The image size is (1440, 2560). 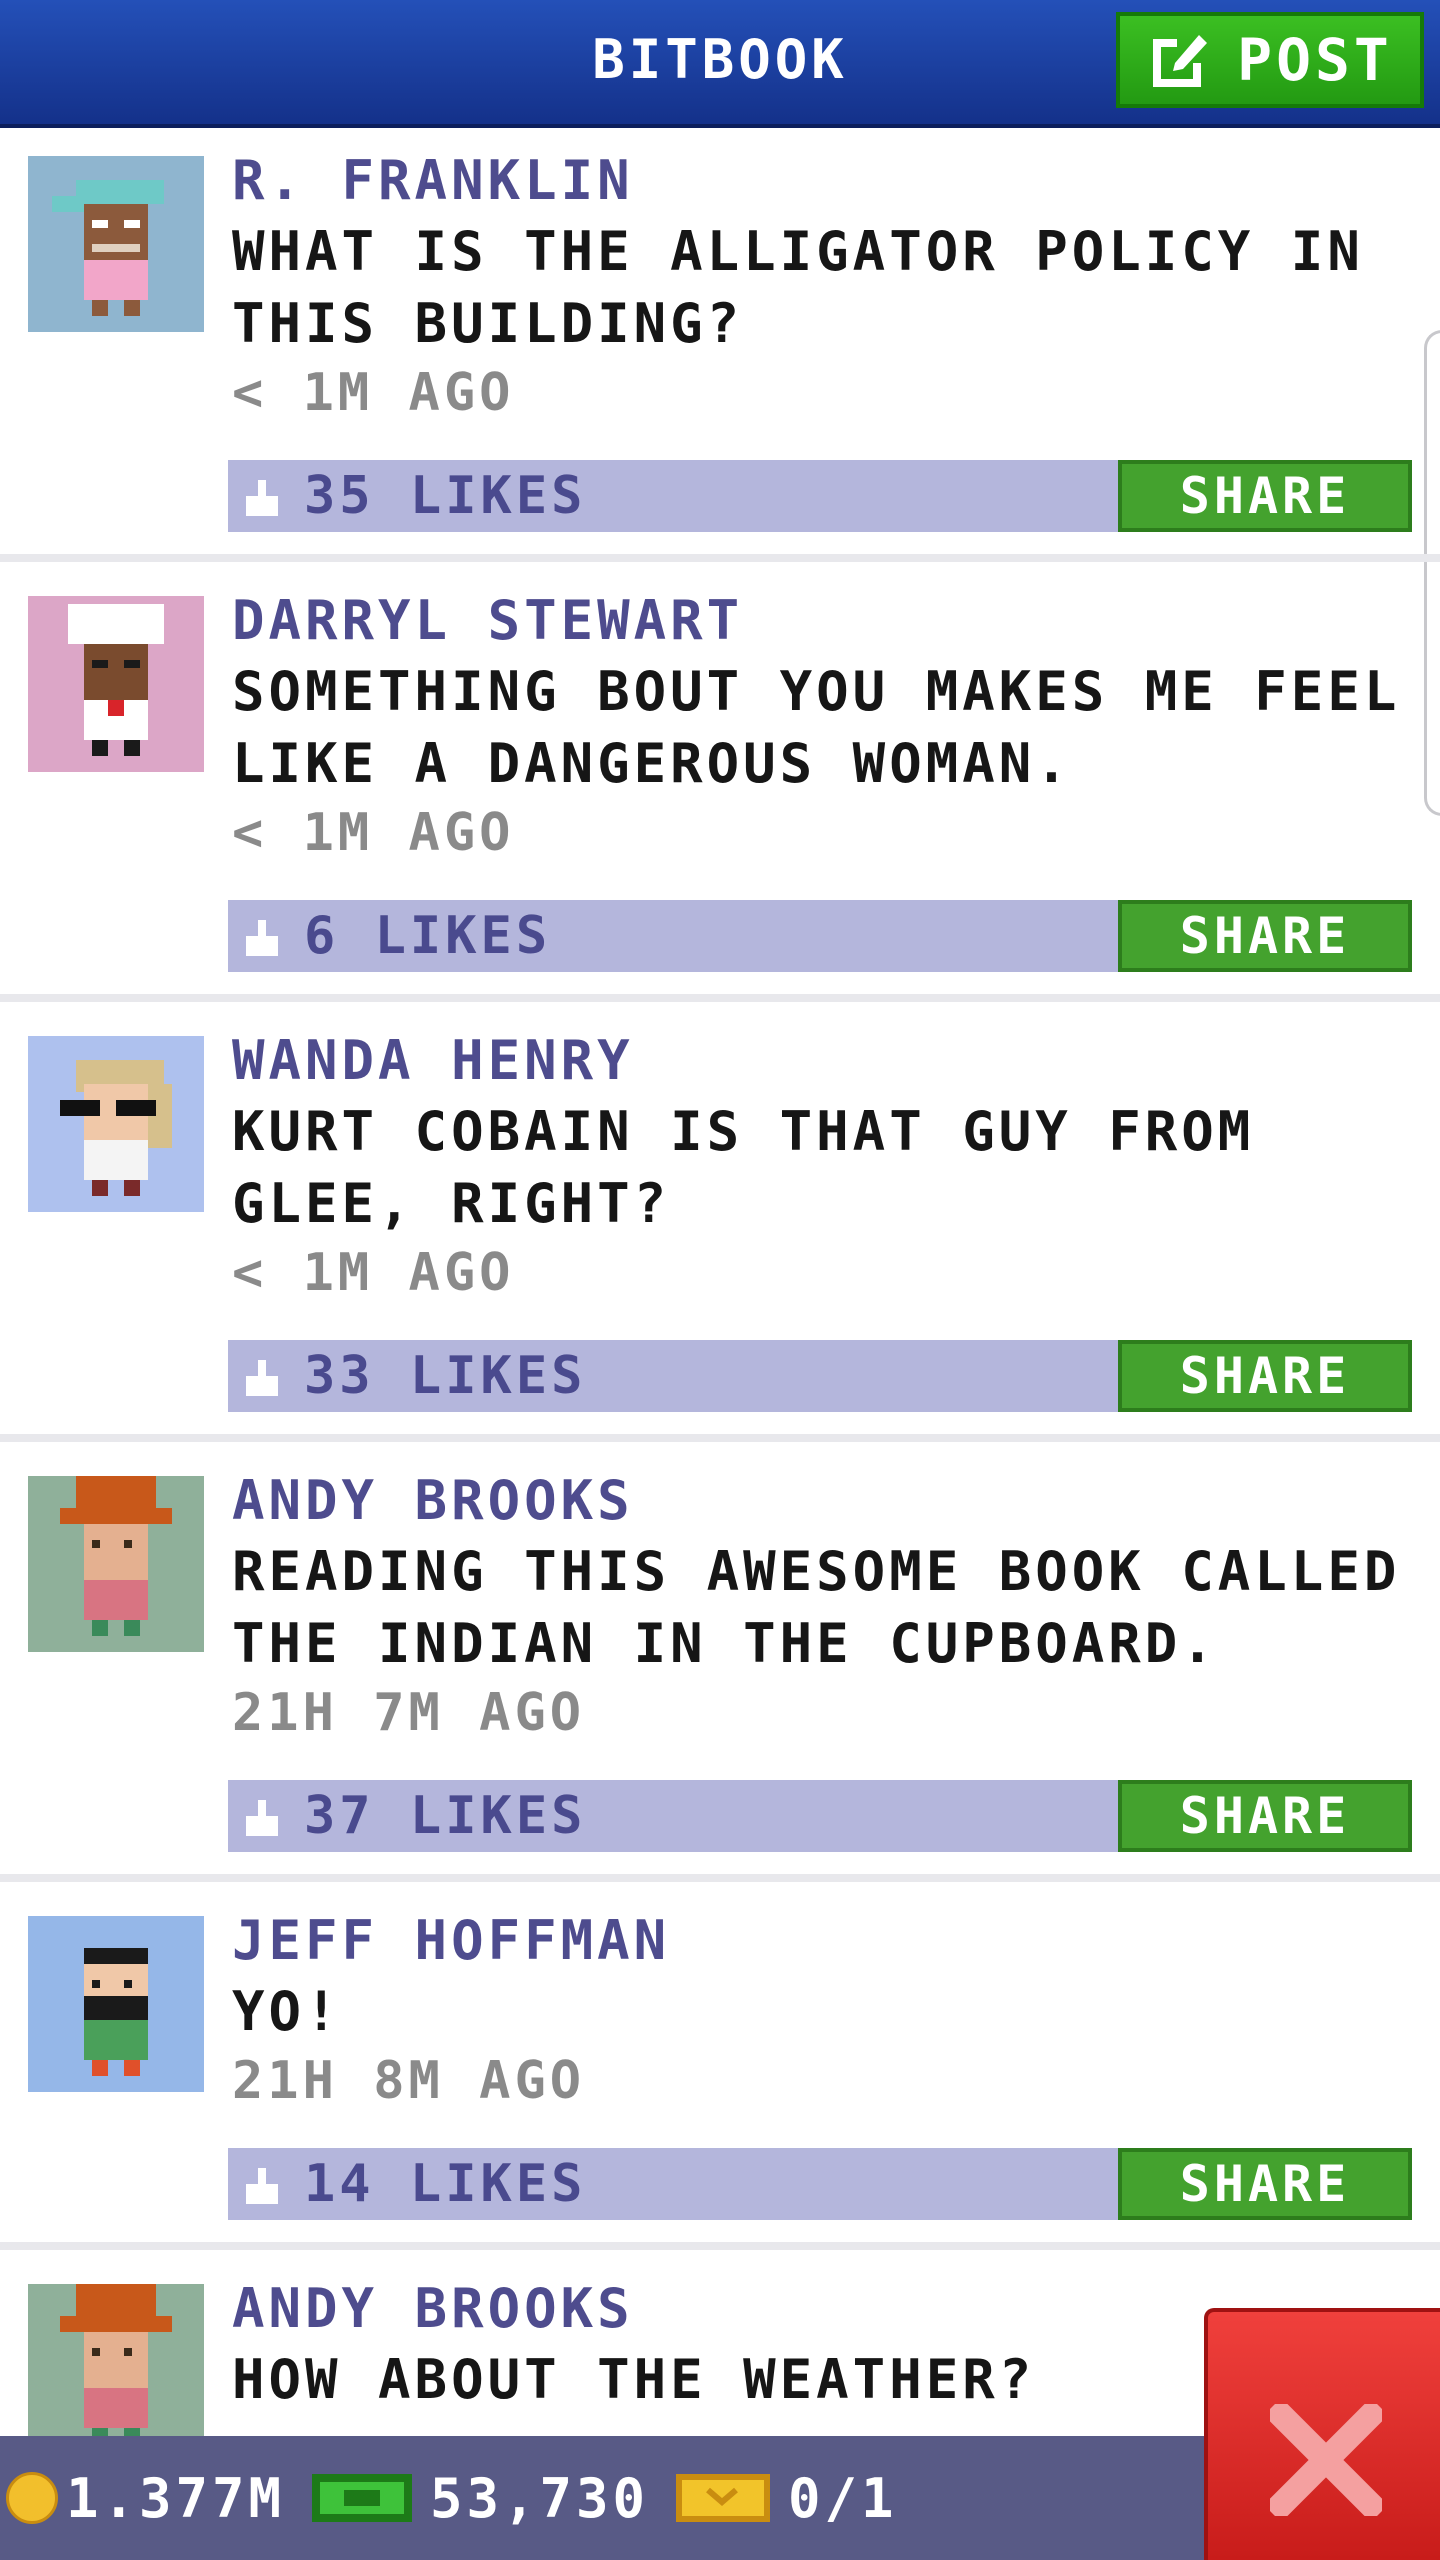 What do you see at coordinates (362, 2498) in the screenshot?
I see `bux-icon` at bounding box center [362, 2498].